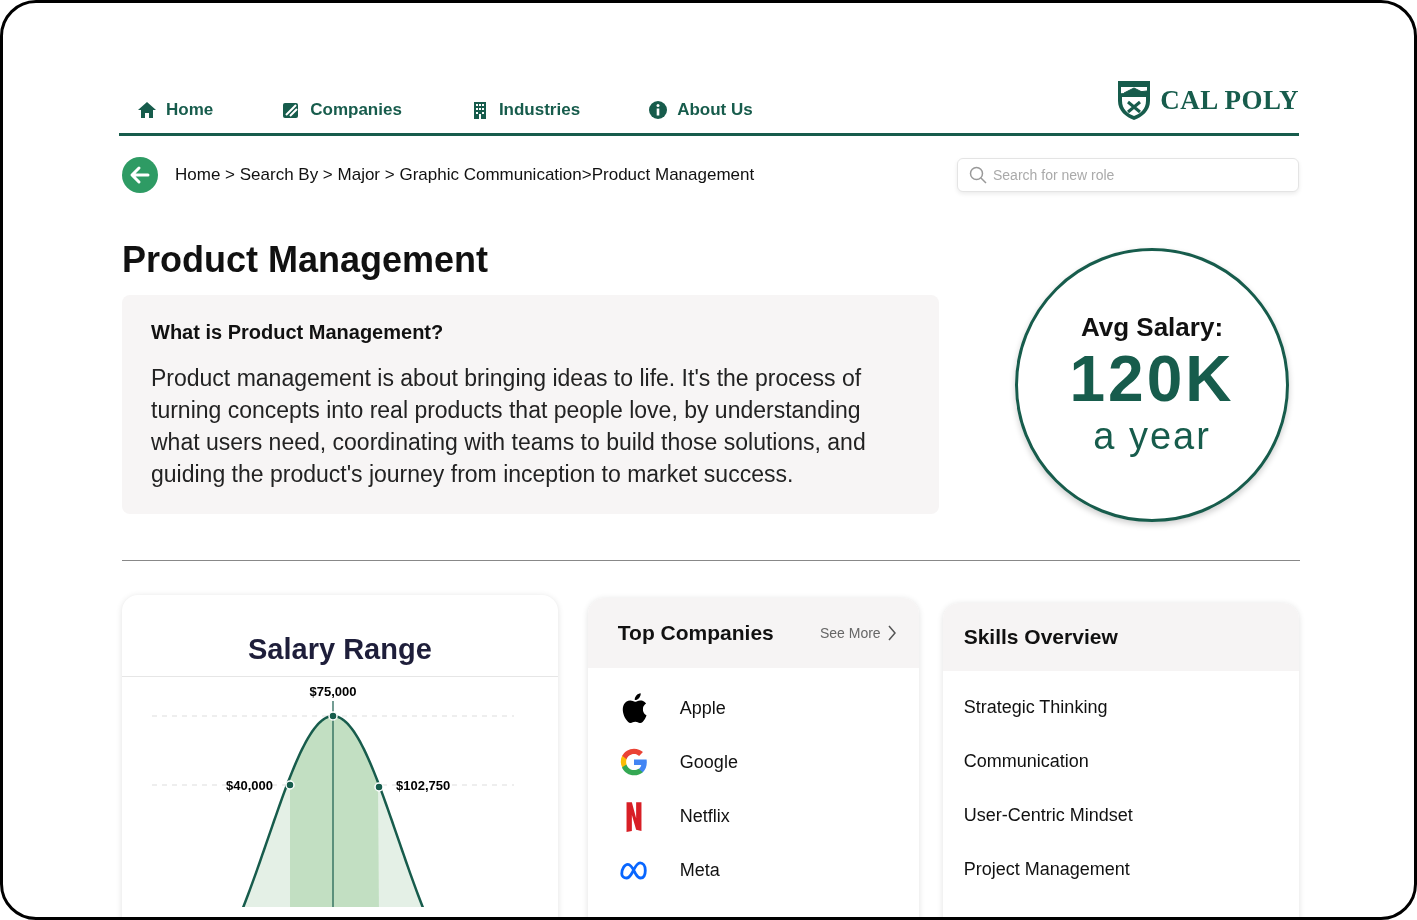  I want to click on salary-label: Avg Salary:, so click(1152, 327).